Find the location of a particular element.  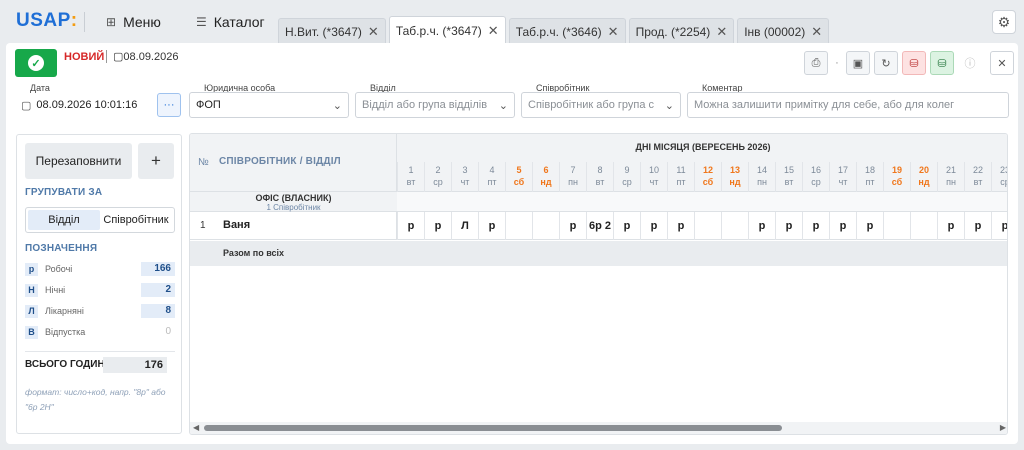

document-date: ▢08.09.2026 is located at coordinates (142, 56).